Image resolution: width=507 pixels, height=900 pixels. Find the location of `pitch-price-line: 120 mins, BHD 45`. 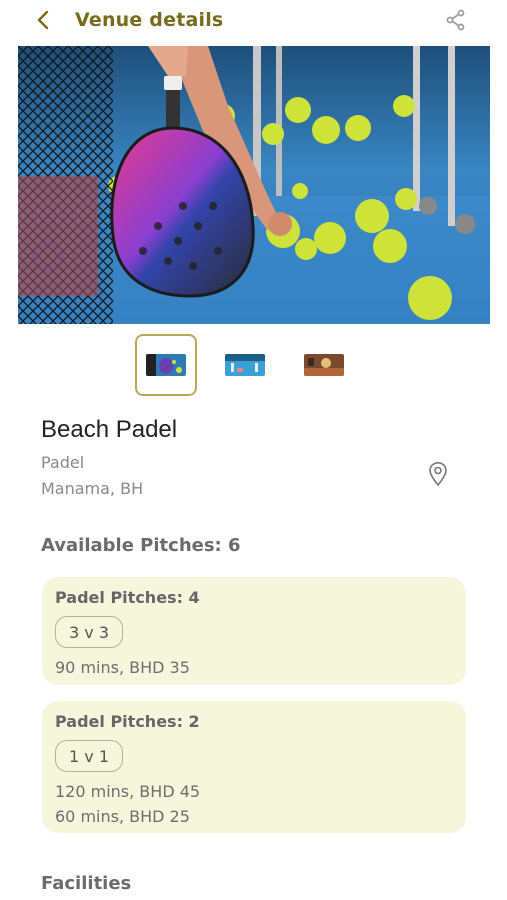

pitch-price-line: 120 mins, BHD 45 is located at coordinates (128, 791).